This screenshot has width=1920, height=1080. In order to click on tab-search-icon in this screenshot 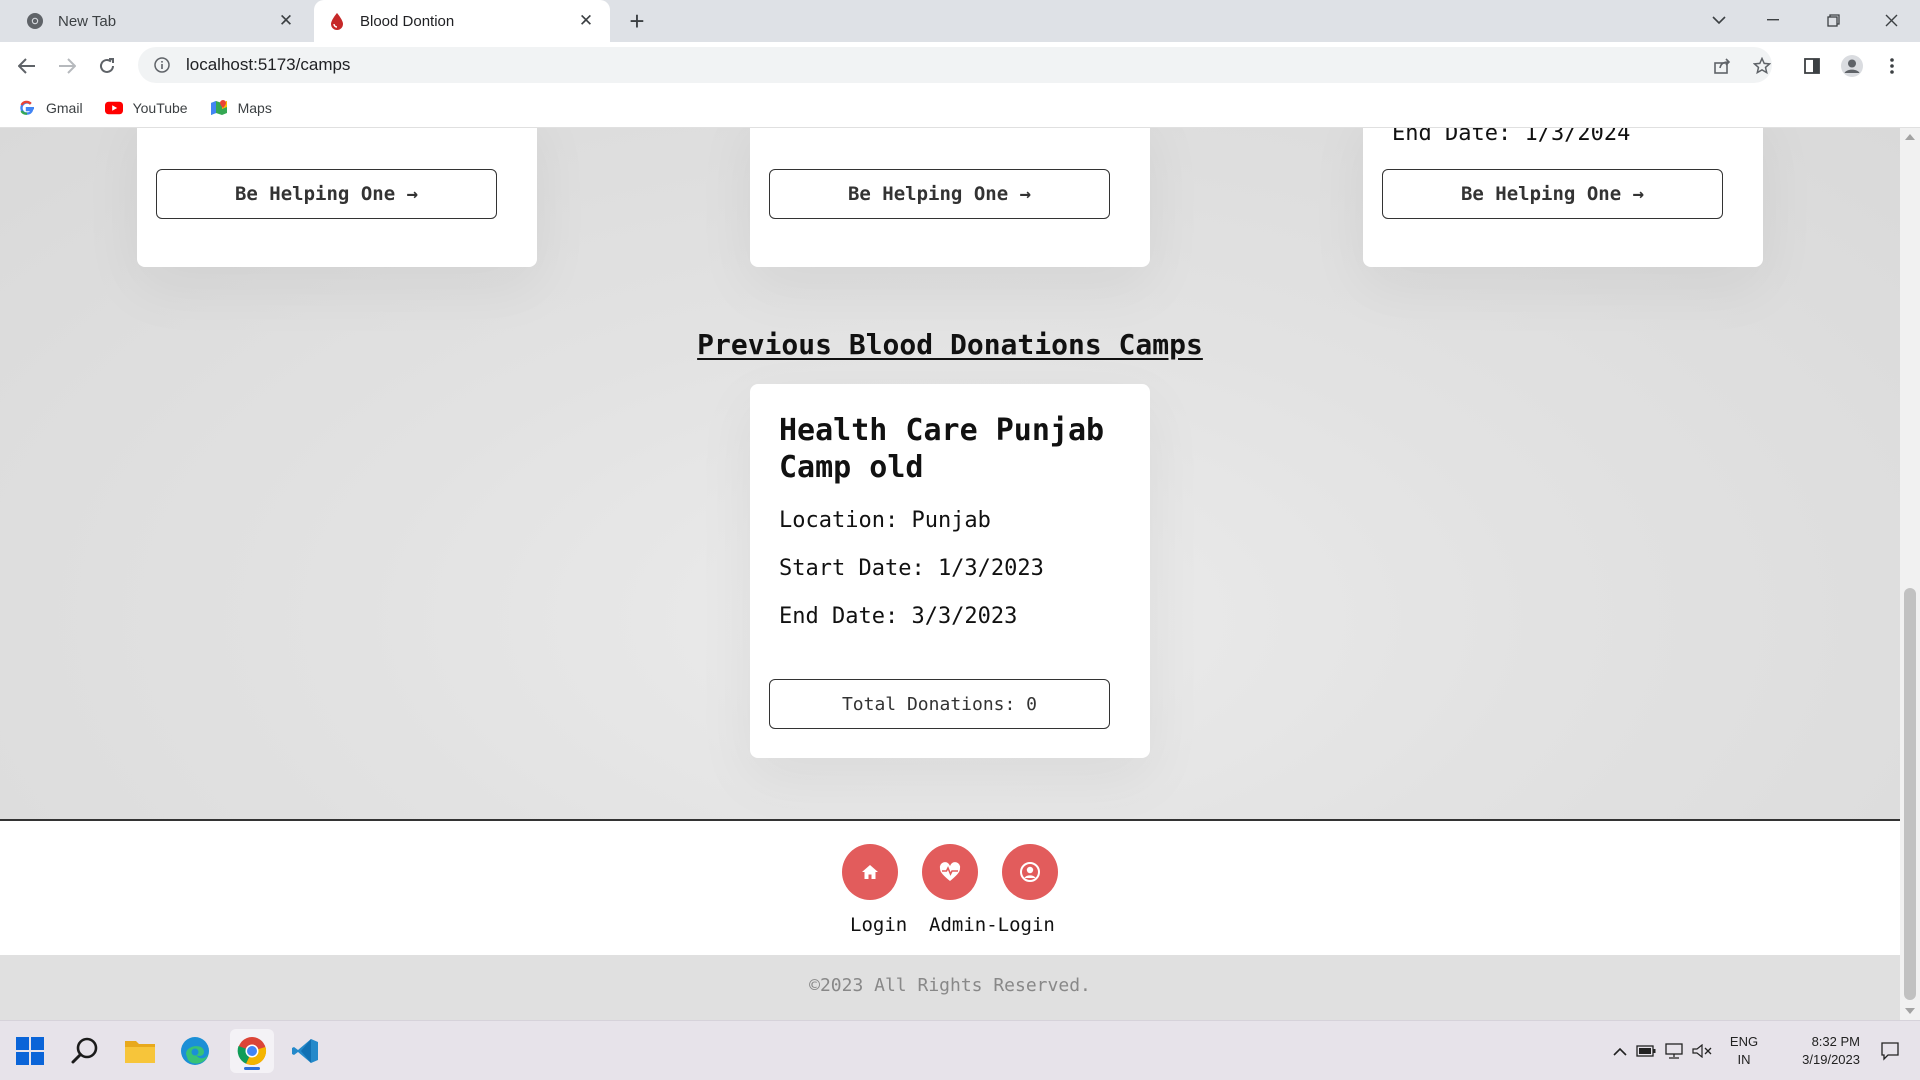, I will do `click(1719, 20)`.